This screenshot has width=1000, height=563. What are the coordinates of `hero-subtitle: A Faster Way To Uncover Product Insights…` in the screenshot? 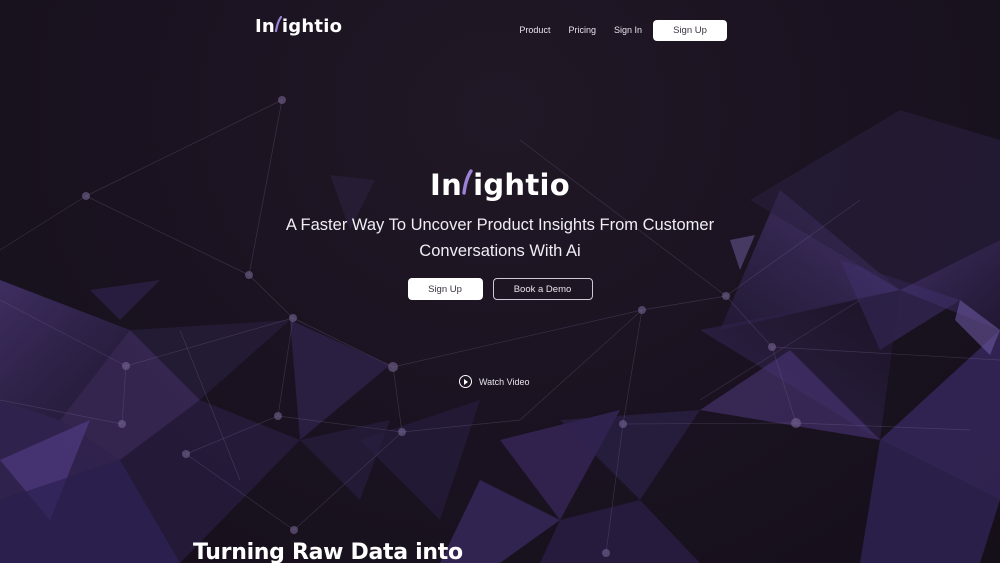 It's located at (500, 238).